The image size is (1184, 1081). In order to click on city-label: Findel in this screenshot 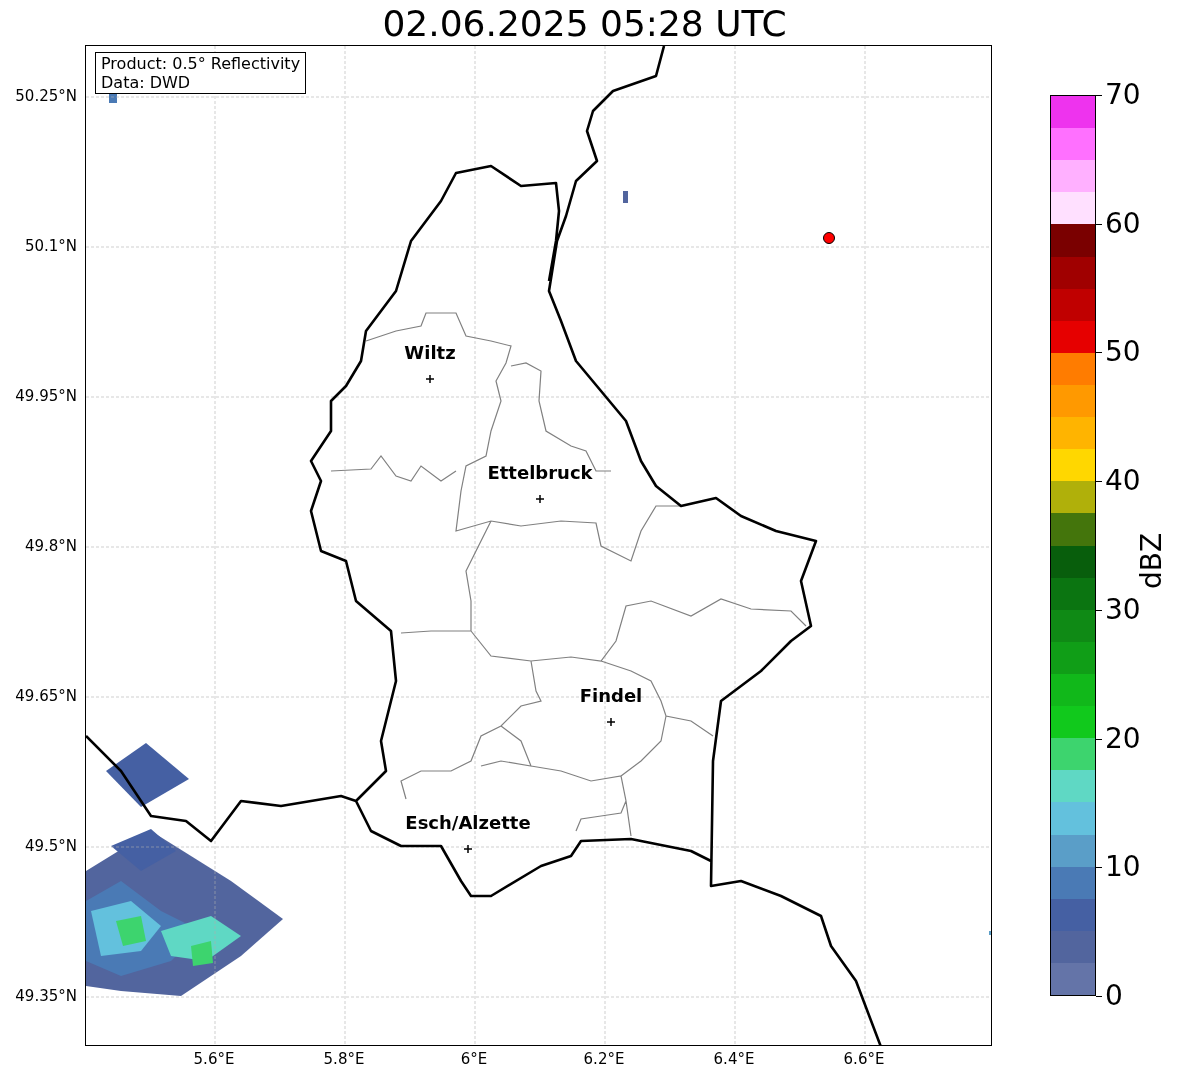, I will do `click(611, 696)`.